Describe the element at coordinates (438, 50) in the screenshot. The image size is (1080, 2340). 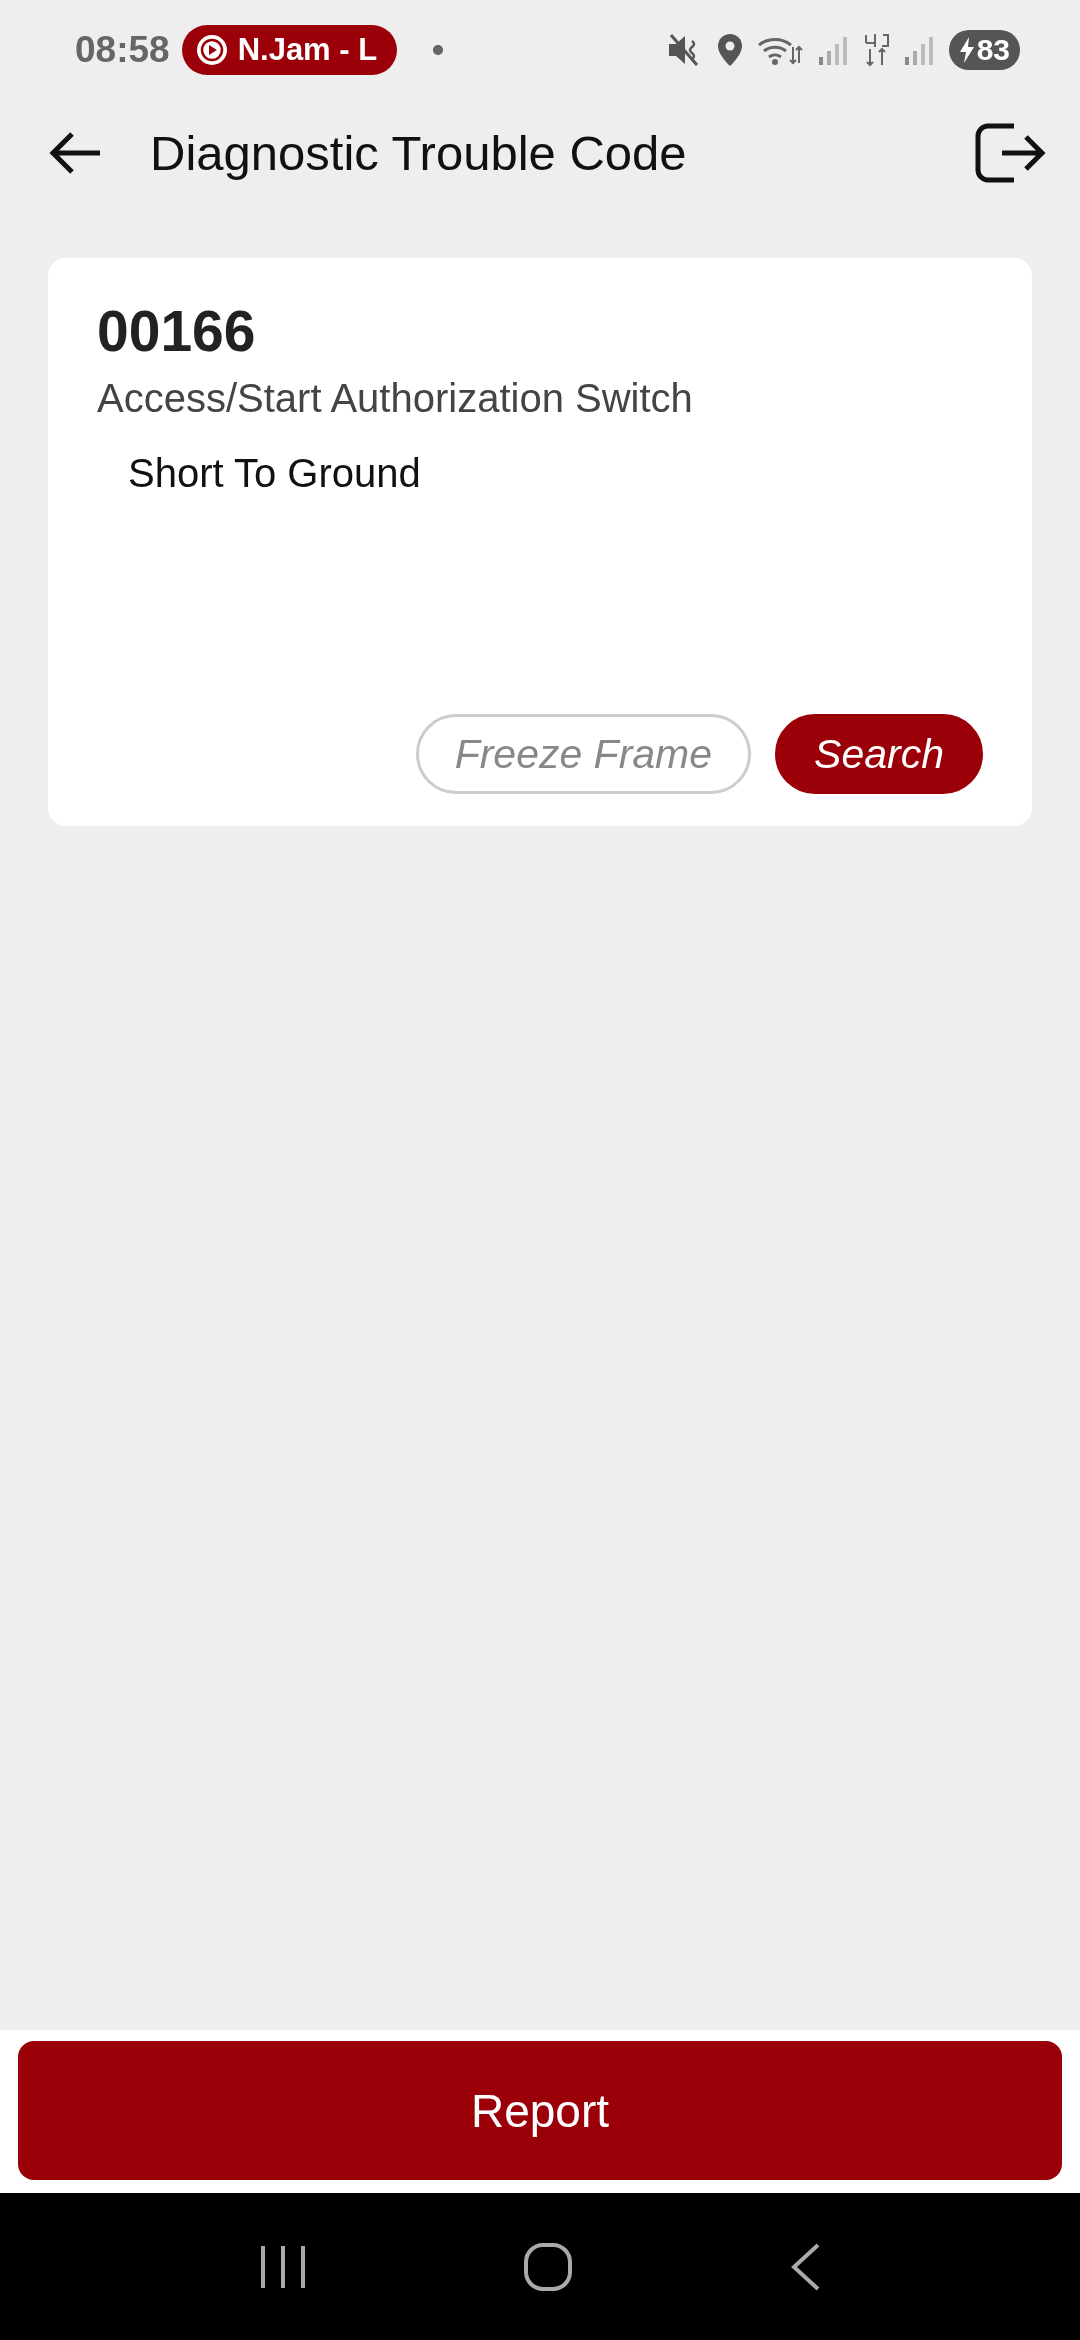
I see `notification-dot-icon` at that location.